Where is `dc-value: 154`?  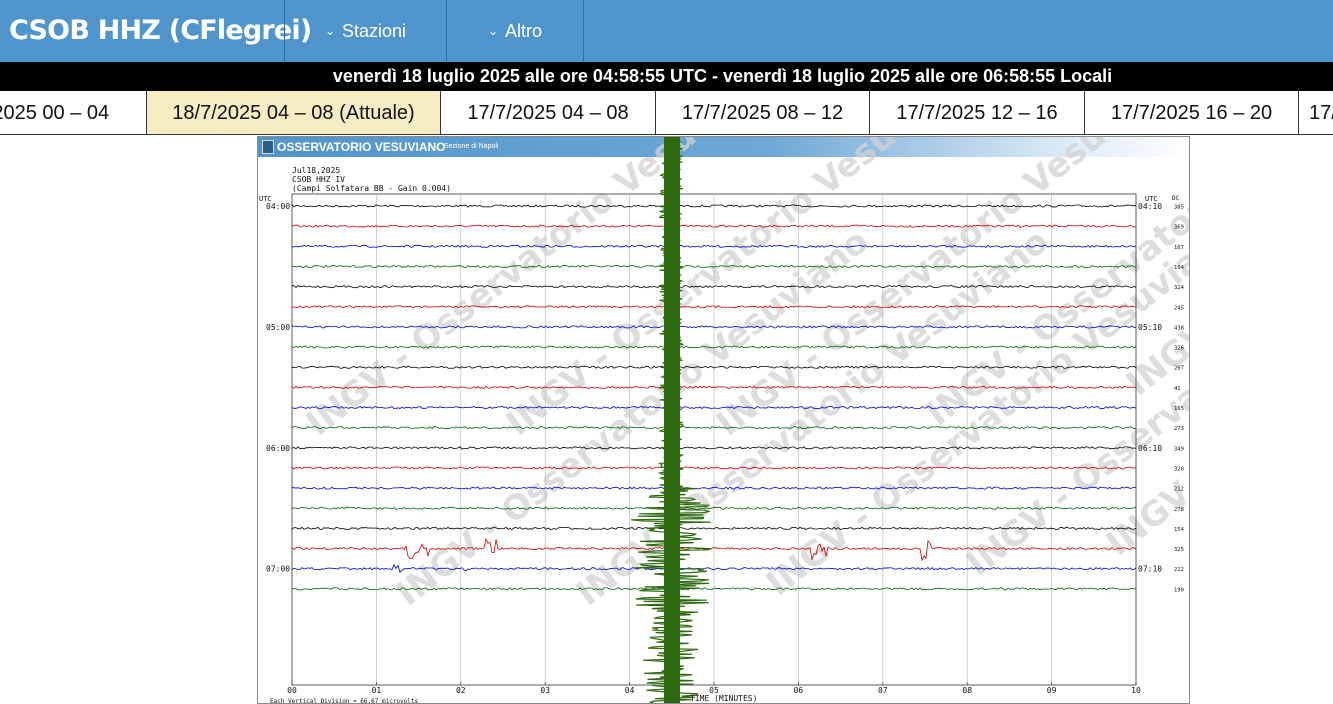 dc-value: 154 is located at coordinates (1179, 530).